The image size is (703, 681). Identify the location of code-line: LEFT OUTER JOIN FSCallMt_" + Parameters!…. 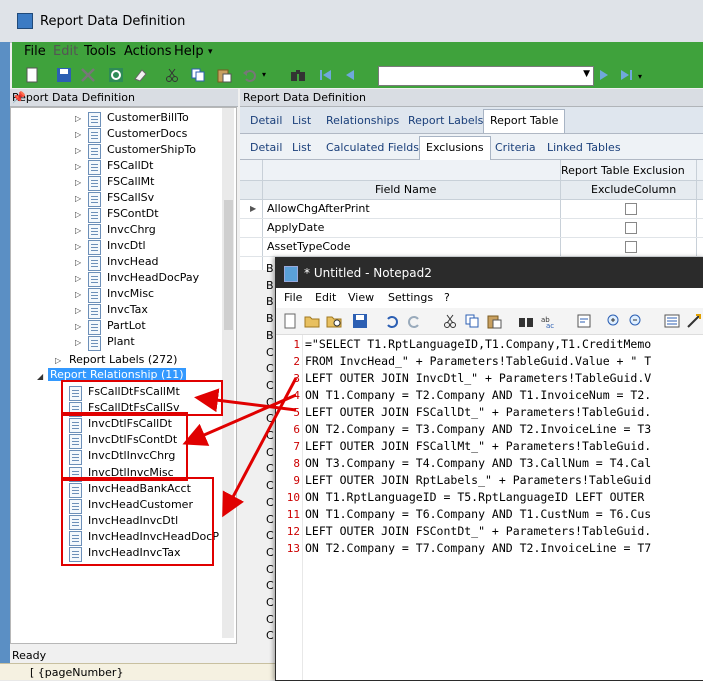
(478, 446).